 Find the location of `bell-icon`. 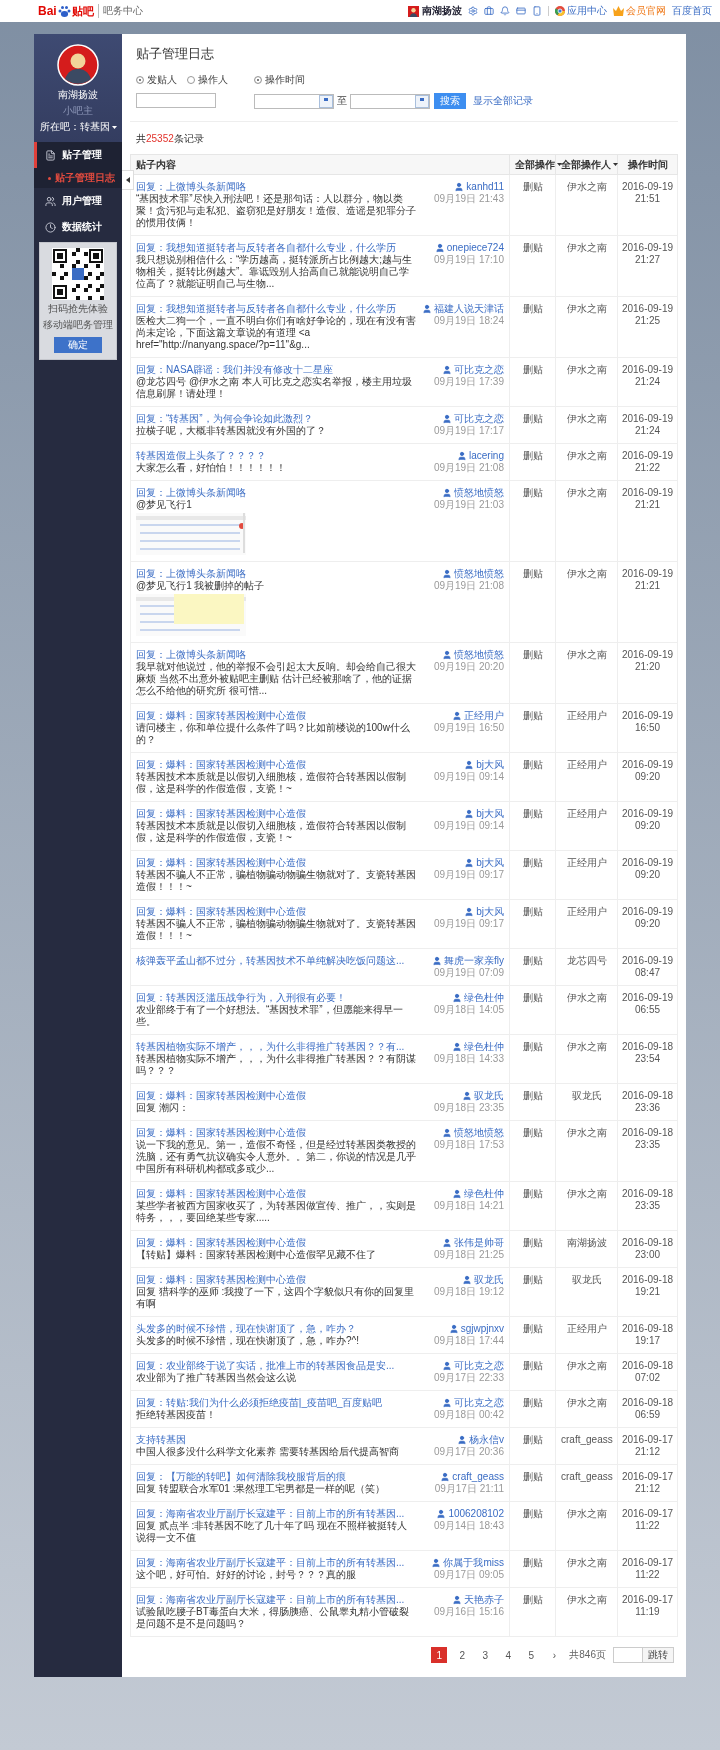

bell-icon is located at coordinates (505, 11).